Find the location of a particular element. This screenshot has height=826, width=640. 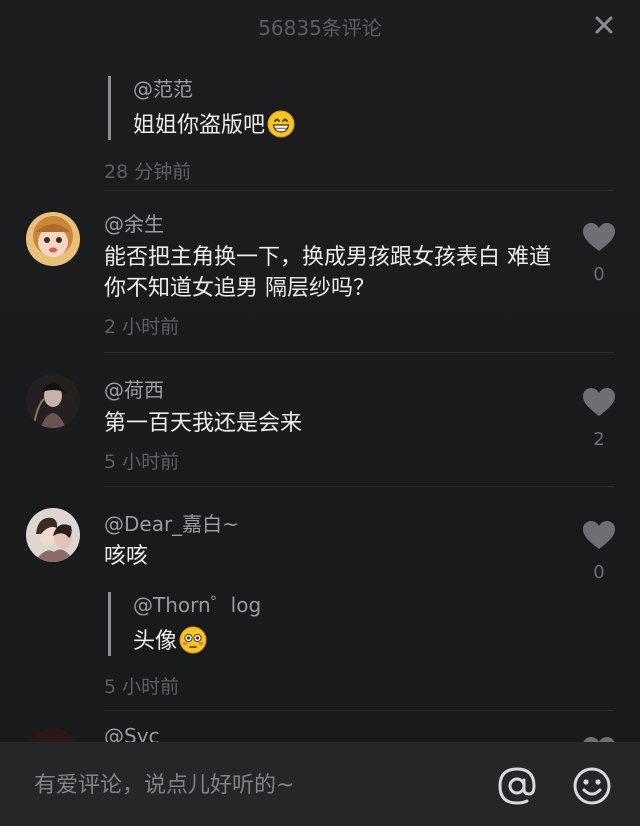

comment-username: @余生 is located at coordinates (134, 222).